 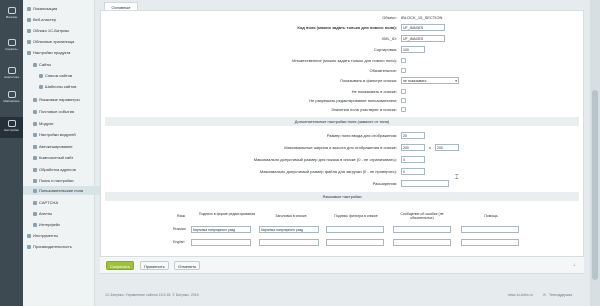 I want to click on user-fields-icon, so click(x=35, y=190).